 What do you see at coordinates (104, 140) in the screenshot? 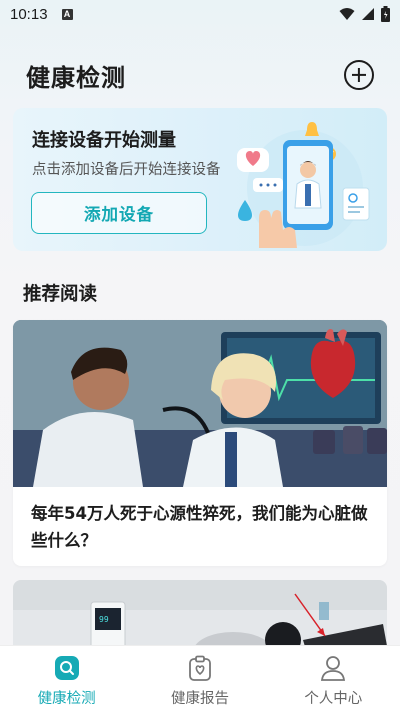
I see `connect-card-title: 连接设备开始测量` at bounding box center [104, 140].